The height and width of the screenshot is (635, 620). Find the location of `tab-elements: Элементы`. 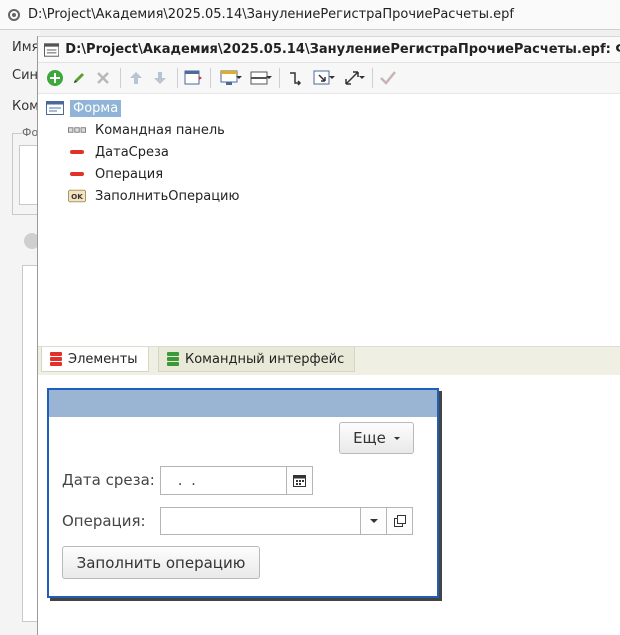

tab-elements: Элементы is located at coordinates (95, 359).